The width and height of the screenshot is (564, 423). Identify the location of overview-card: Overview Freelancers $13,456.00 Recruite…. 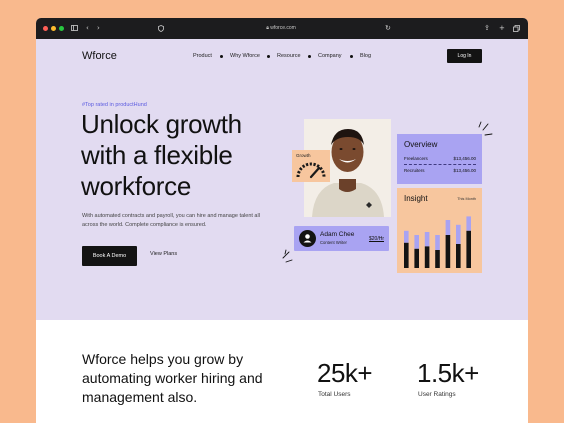
(439, 159).